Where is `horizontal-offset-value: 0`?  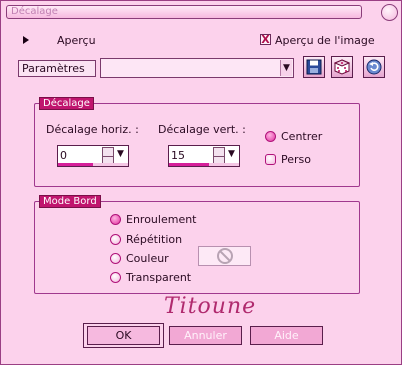 horizontal-offset-value: 0 is located at coordinates (63, 155).